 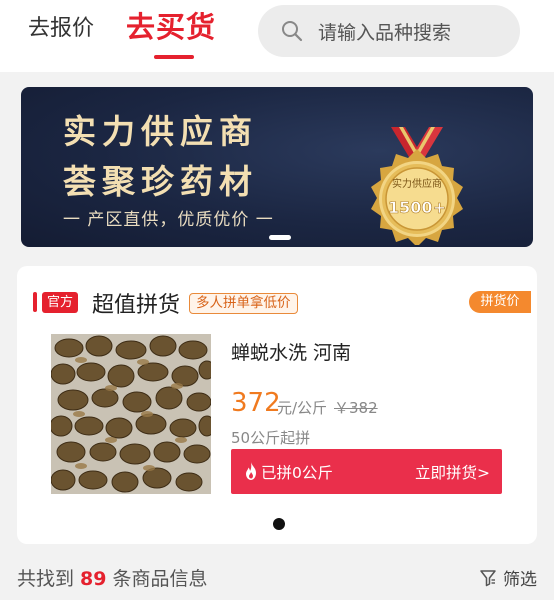 I want to click on minimum-order: 50公斤起拼, so click(x=271, y=438).